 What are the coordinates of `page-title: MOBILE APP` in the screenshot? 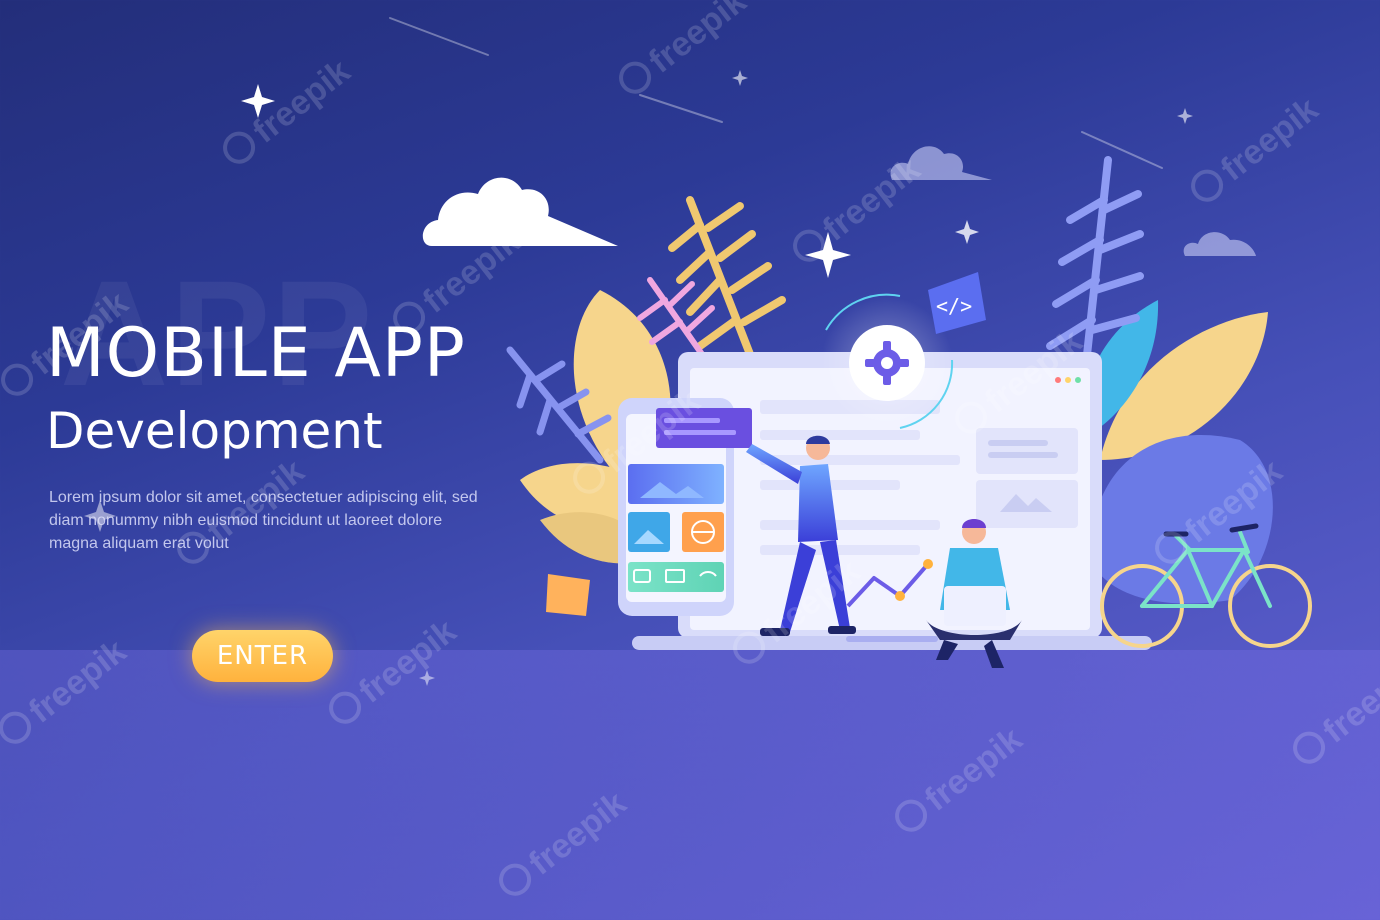 It's located at (256, 353).